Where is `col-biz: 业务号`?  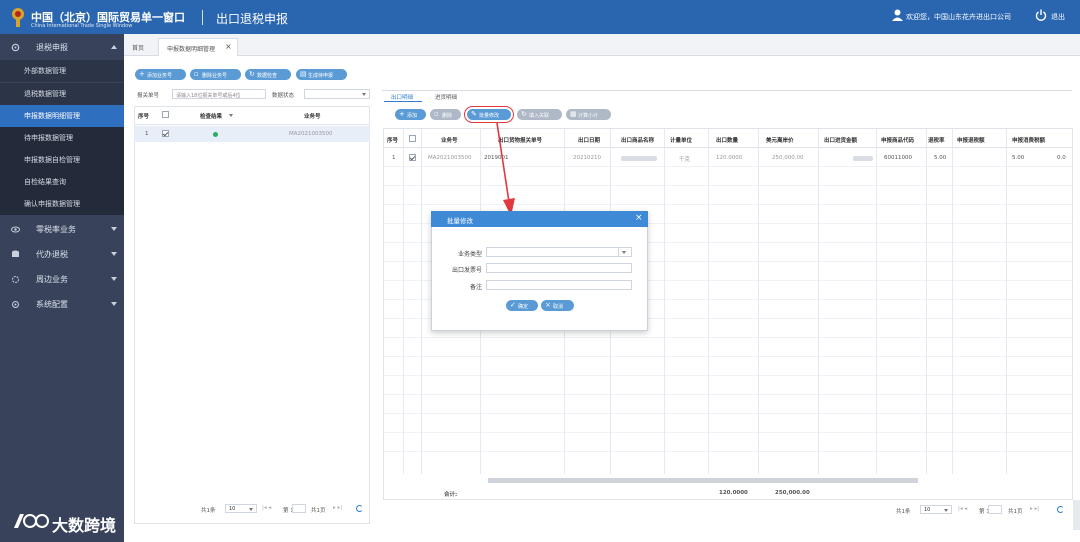
col-biz: 业务号 is located at coordinates (449, 141).